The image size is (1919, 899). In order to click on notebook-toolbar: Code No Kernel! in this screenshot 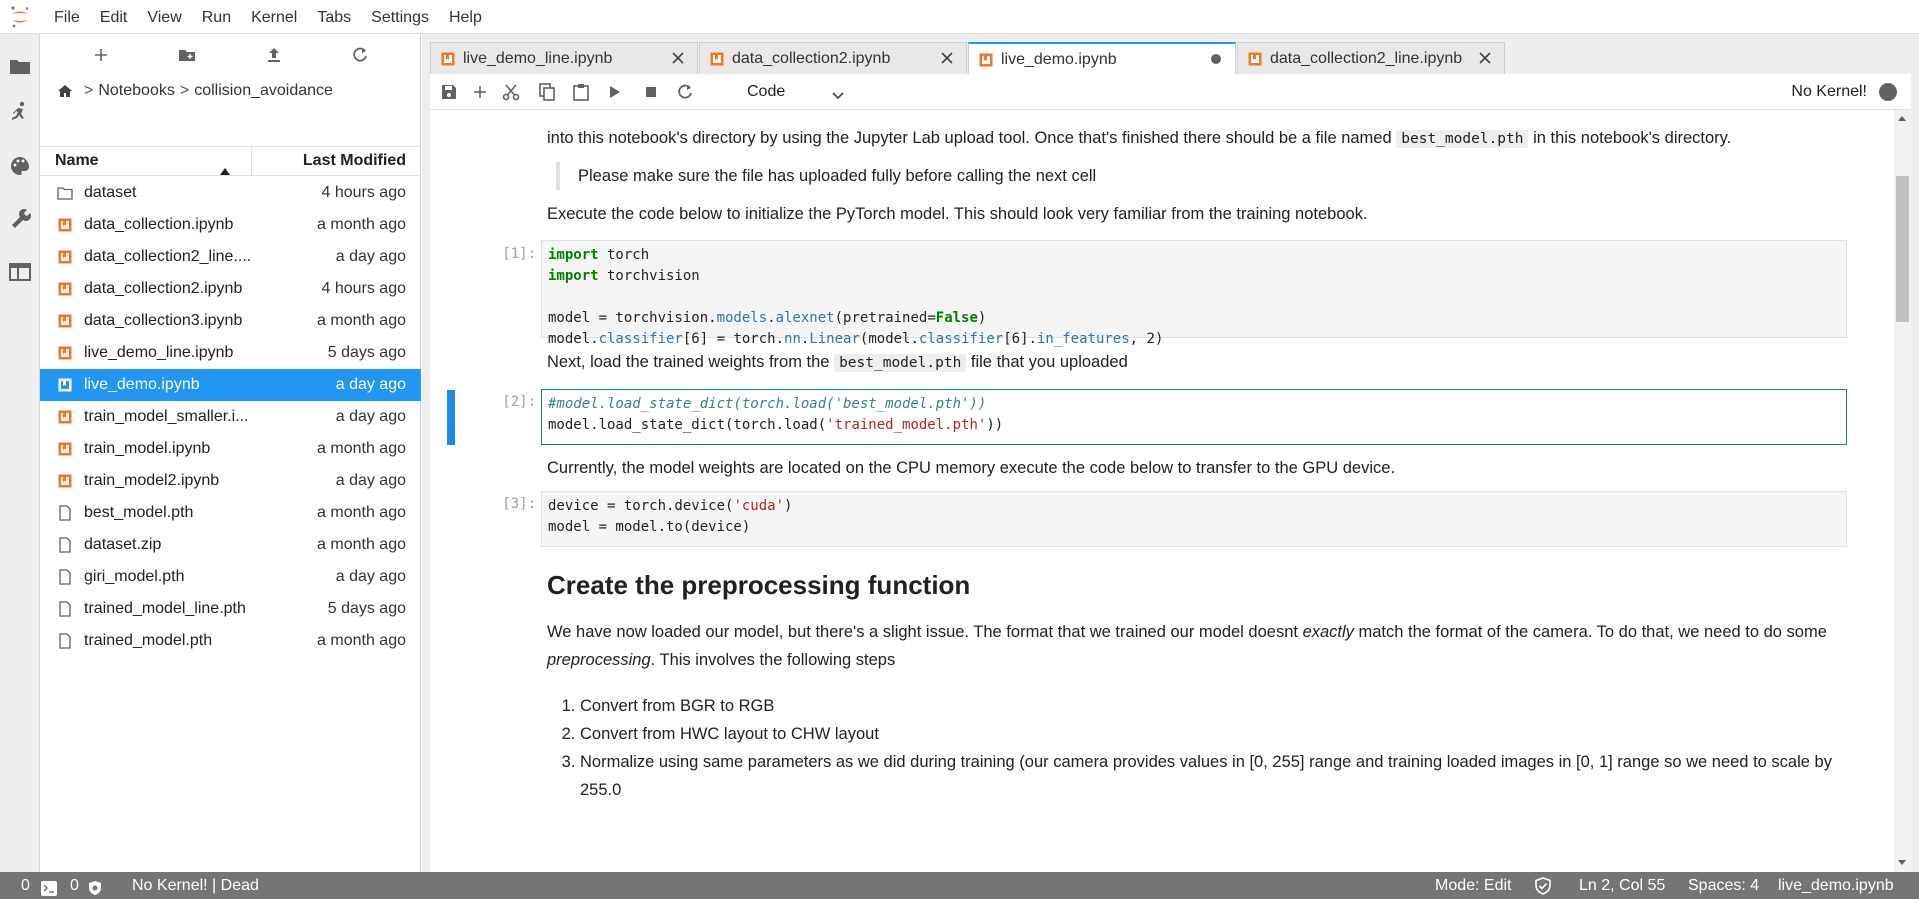, I will do `click(1170, 92)`.